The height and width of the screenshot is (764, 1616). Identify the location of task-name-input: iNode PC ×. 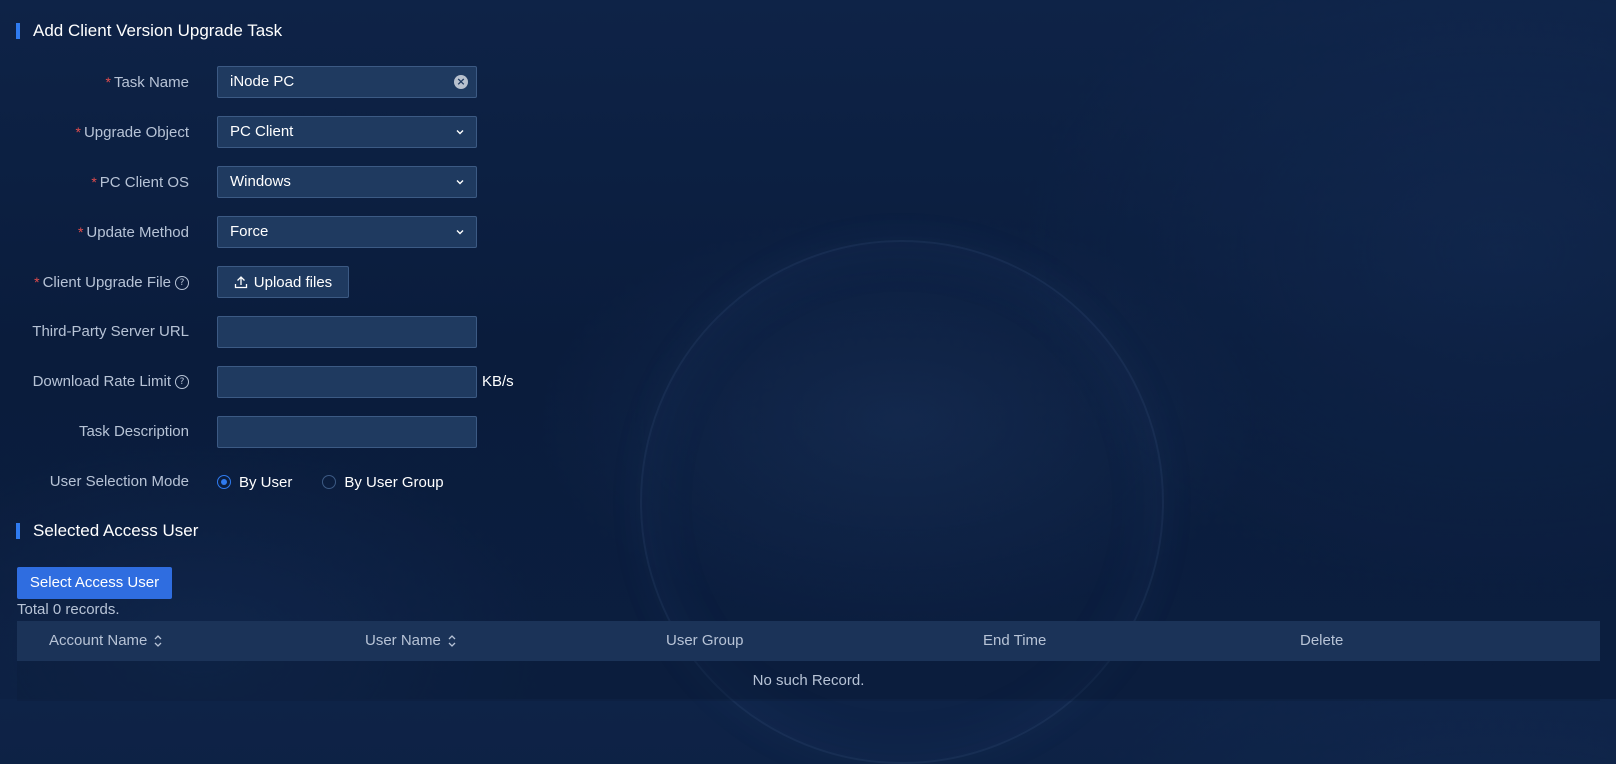
(347, 82).